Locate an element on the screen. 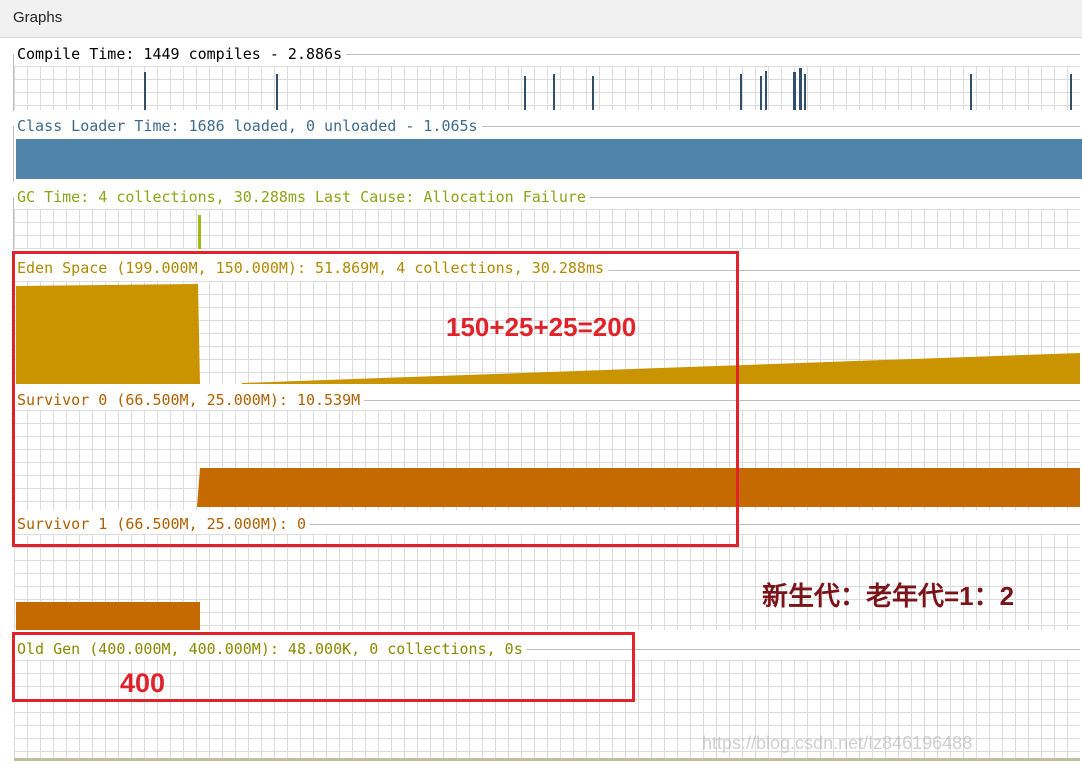 The height and width of the screenshot is (764, 1082). gc-time-graph is located at coordinates (547, 229).